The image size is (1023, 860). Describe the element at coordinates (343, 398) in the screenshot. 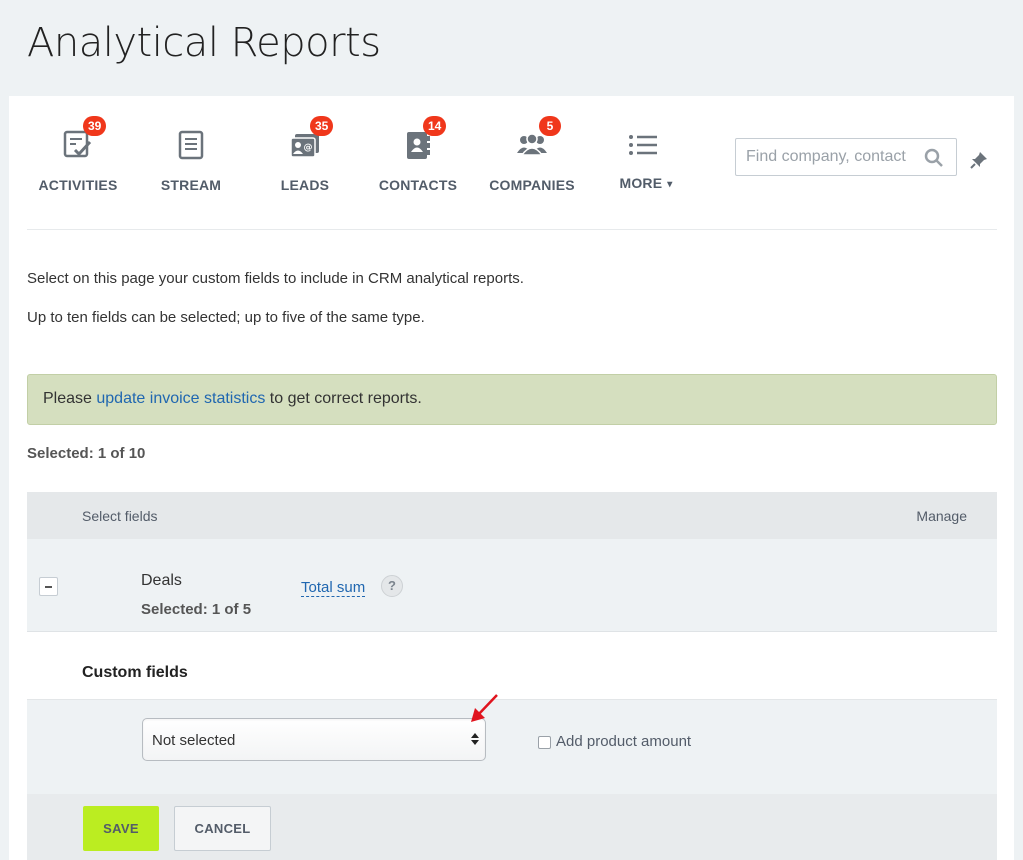

I see `alert-suffix: to get correct reports.` at that location.